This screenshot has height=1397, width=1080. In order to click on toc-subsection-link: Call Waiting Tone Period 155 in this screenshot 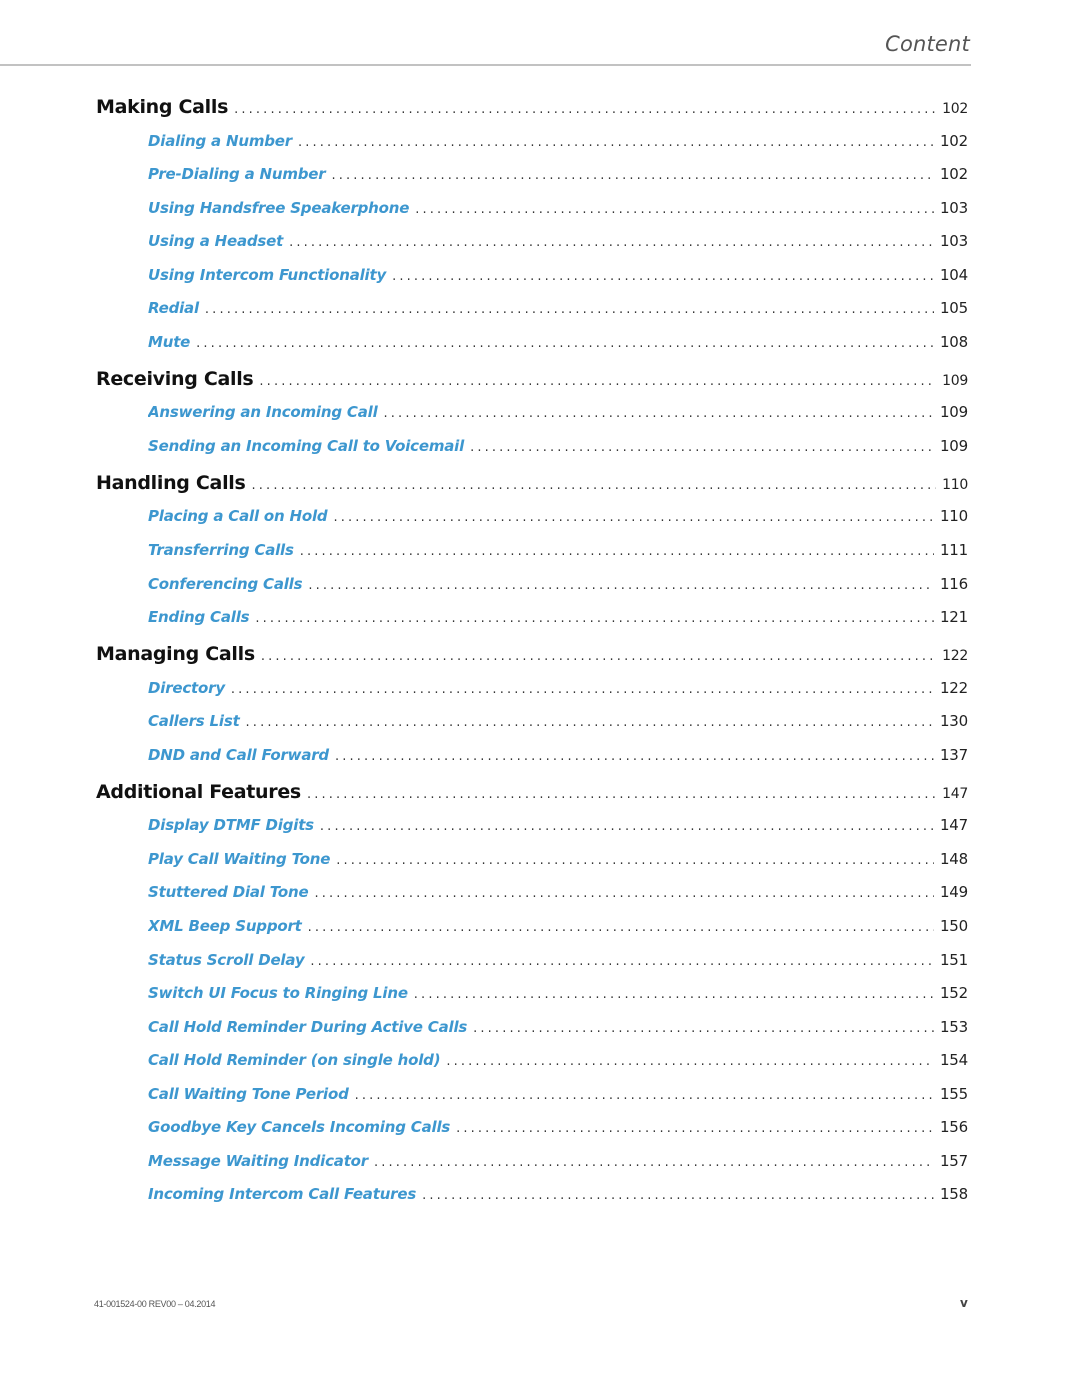, I will do `click(558, 1094)`.